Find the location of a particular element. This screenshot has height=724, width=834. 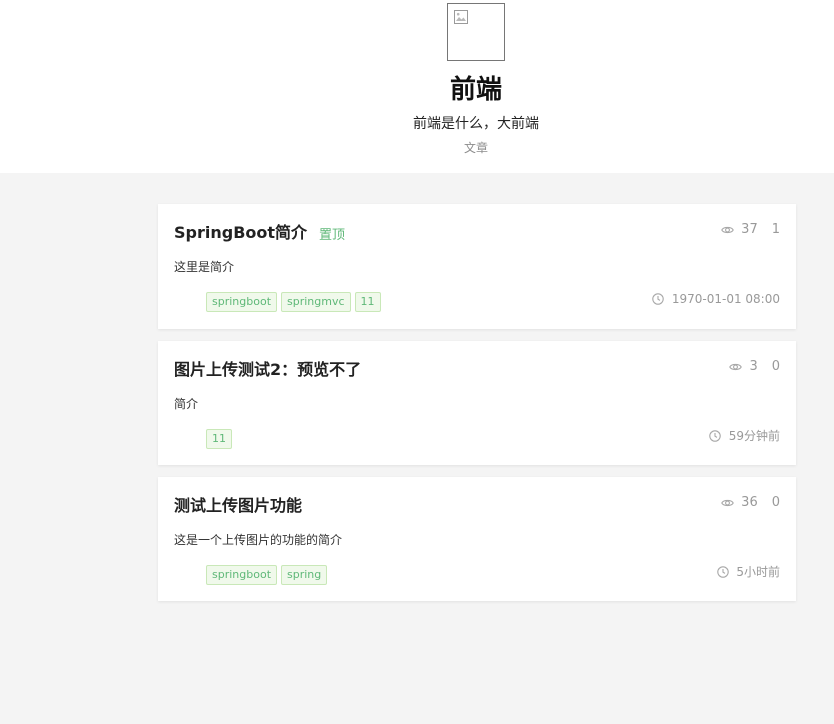

article-summary: 这里是简介 is located at coordinates (204, 267).